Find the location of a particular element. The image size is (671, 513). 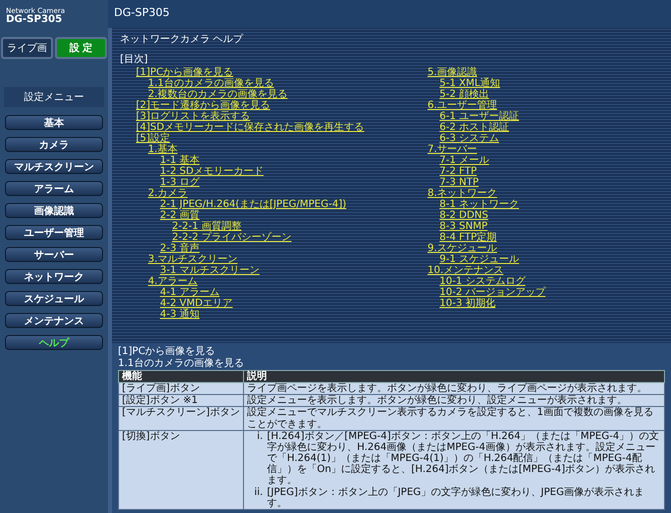

toc-link: 4-1 アラーム is located at coordinates (190, 292).